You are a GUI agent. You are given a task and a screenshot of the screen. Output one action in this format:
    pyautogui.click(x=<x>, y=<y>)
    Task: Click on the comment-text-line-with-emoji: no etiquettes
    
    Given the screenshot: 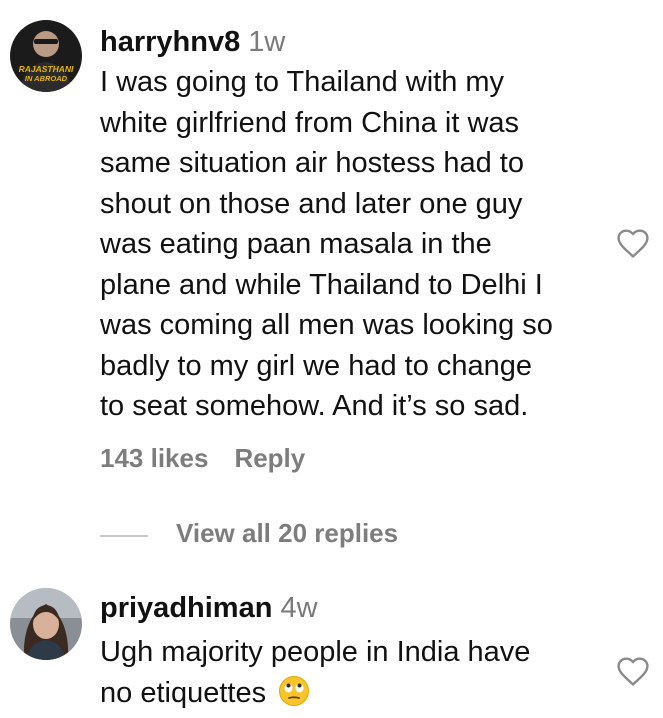 What is the action you would take?
    pyautogui.click(x=350, y=693)
    